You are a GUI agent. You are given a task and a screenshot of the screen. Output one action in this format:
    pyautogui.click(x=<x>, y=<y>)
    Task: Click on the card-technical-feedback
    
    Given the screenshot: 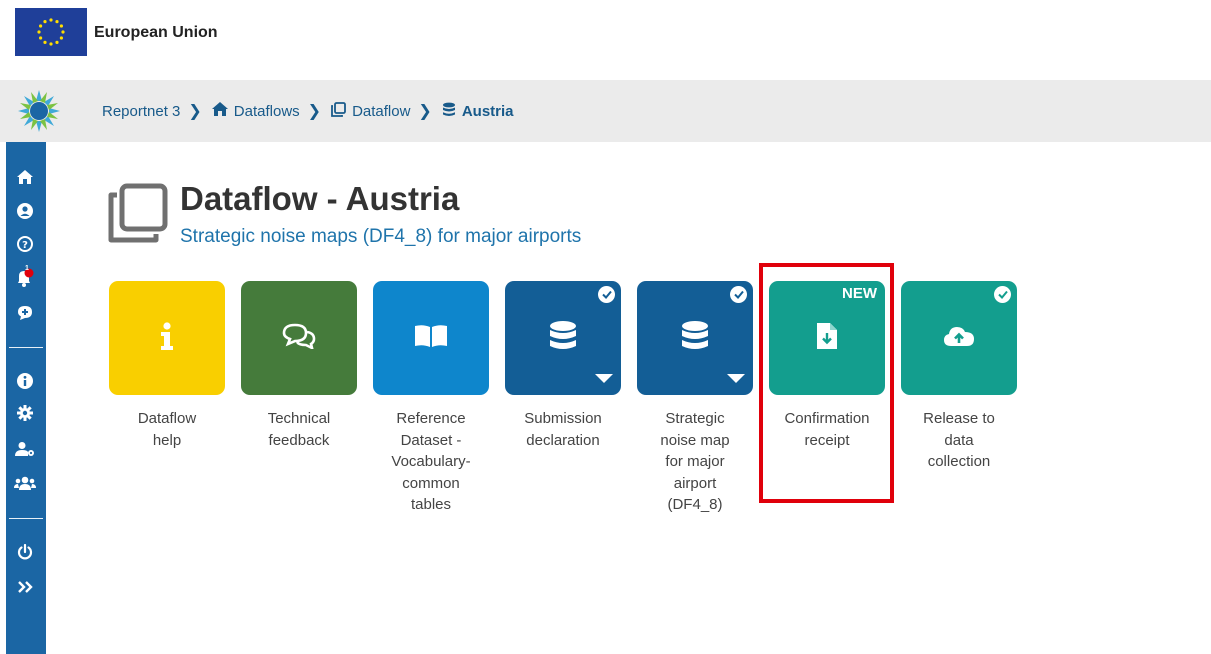 What is the action you would take?
    pyautogui.click(x=299, y=338)
    